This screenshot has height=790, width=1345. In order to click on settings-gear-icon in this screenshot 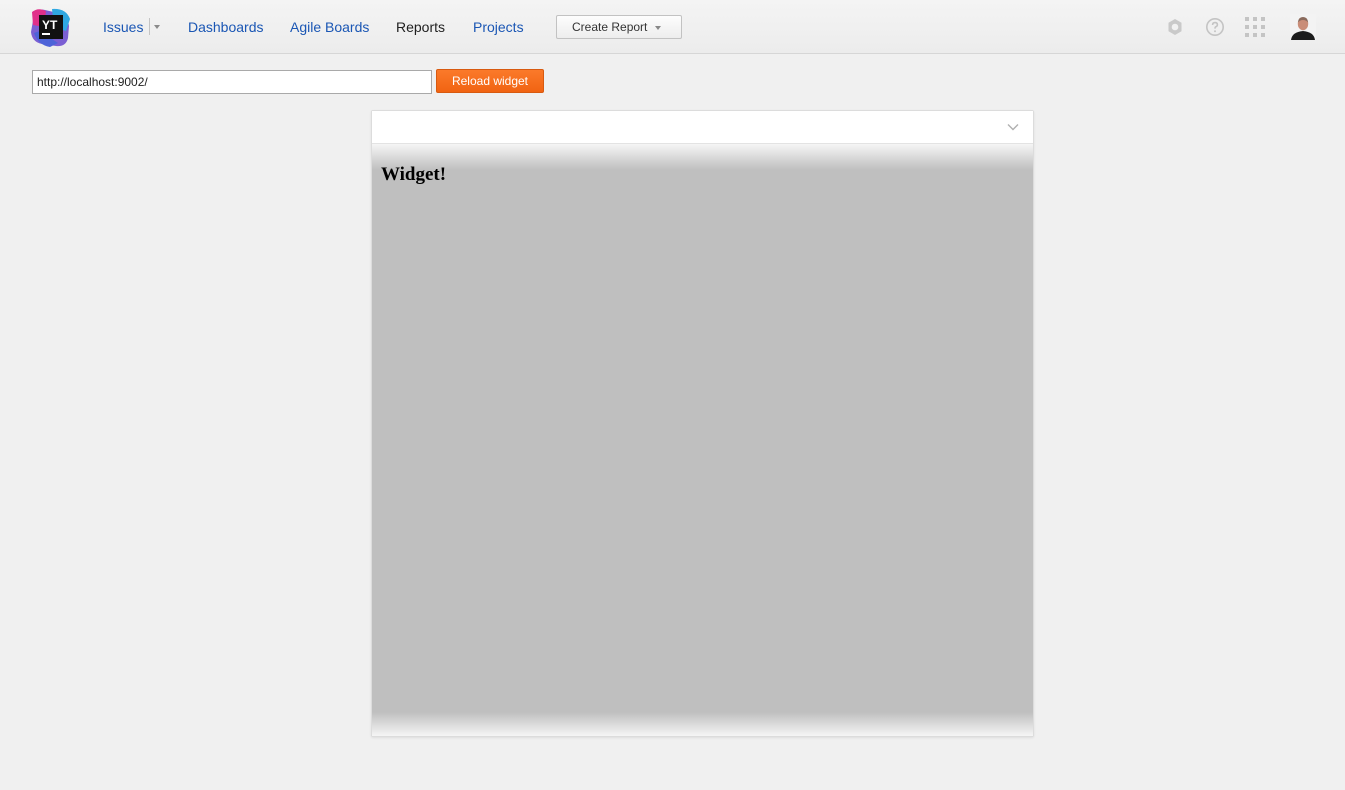, I will do `click(1175, 27)`.